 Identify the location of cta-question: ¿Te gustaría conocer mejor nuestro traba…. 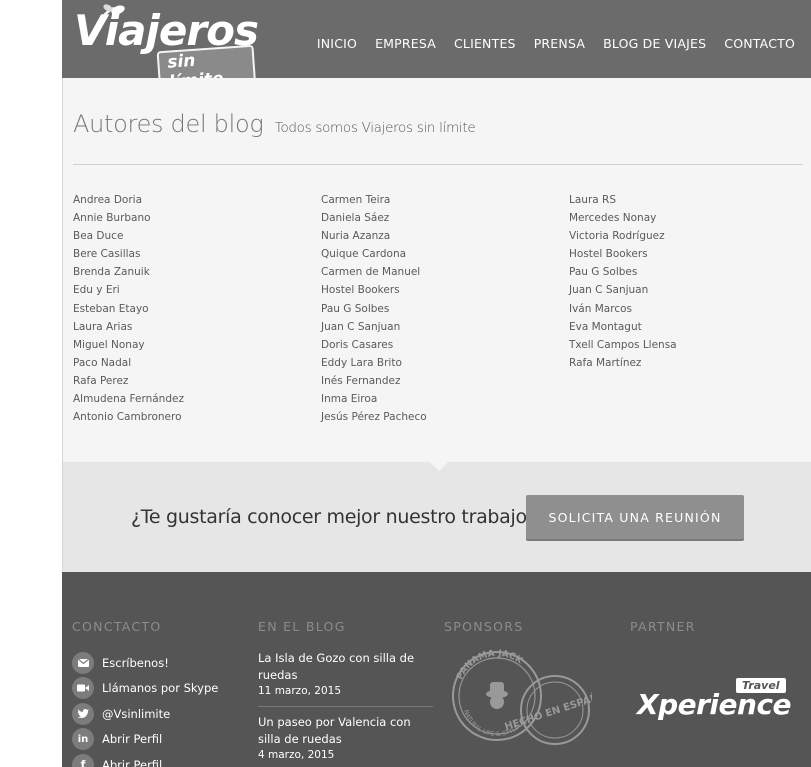
(334, 517).